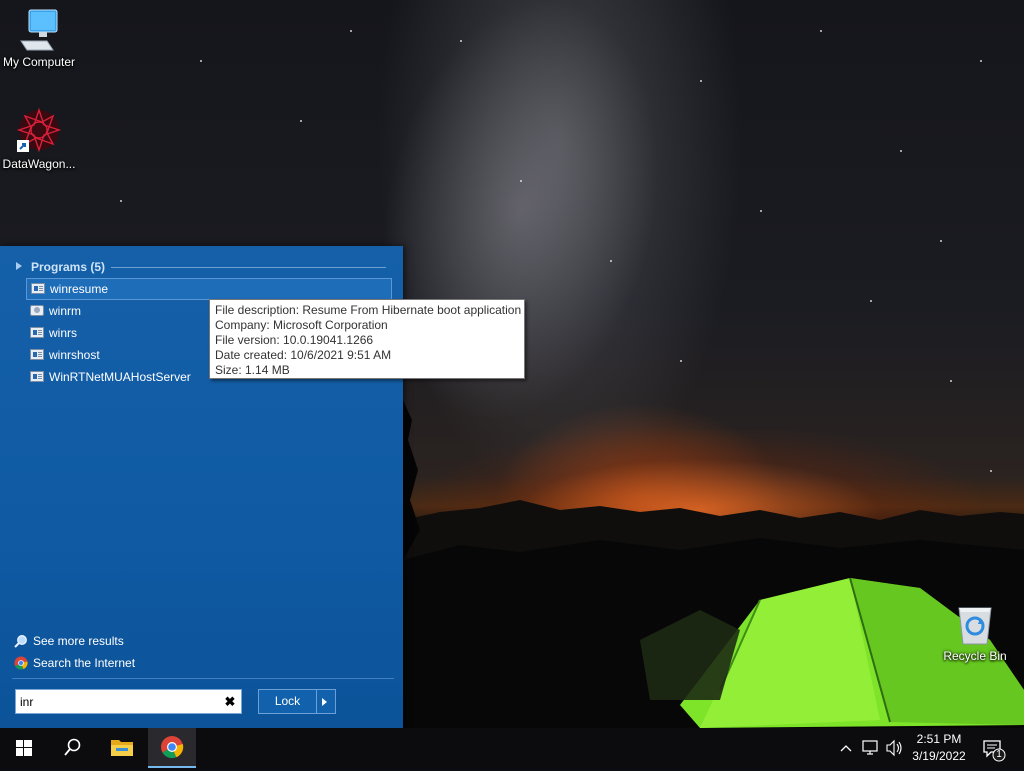 Image resolution: width=1024 pixels, height=771 pixels. Describe the element at coordinates (65, 311) in the screenshot. I see `program-label: winrm` at that location.